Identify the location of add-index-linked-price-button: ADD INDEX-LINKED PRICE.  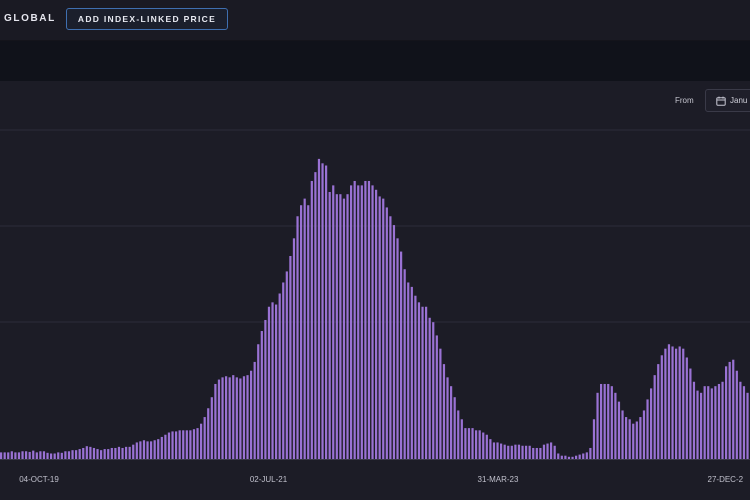
(147, 19).